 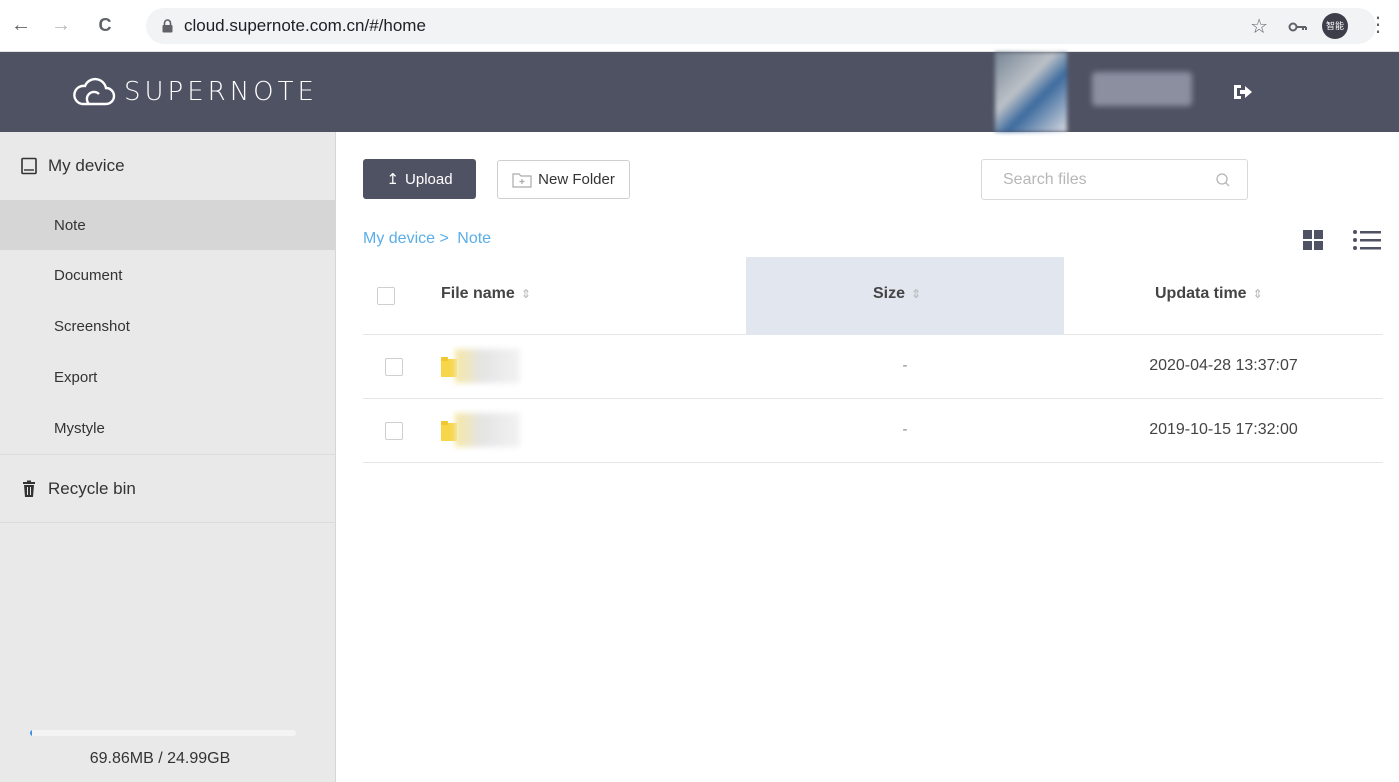 I want to click on table-row: - 2019-10-15 17:32:00, so click(x=873, y=431).